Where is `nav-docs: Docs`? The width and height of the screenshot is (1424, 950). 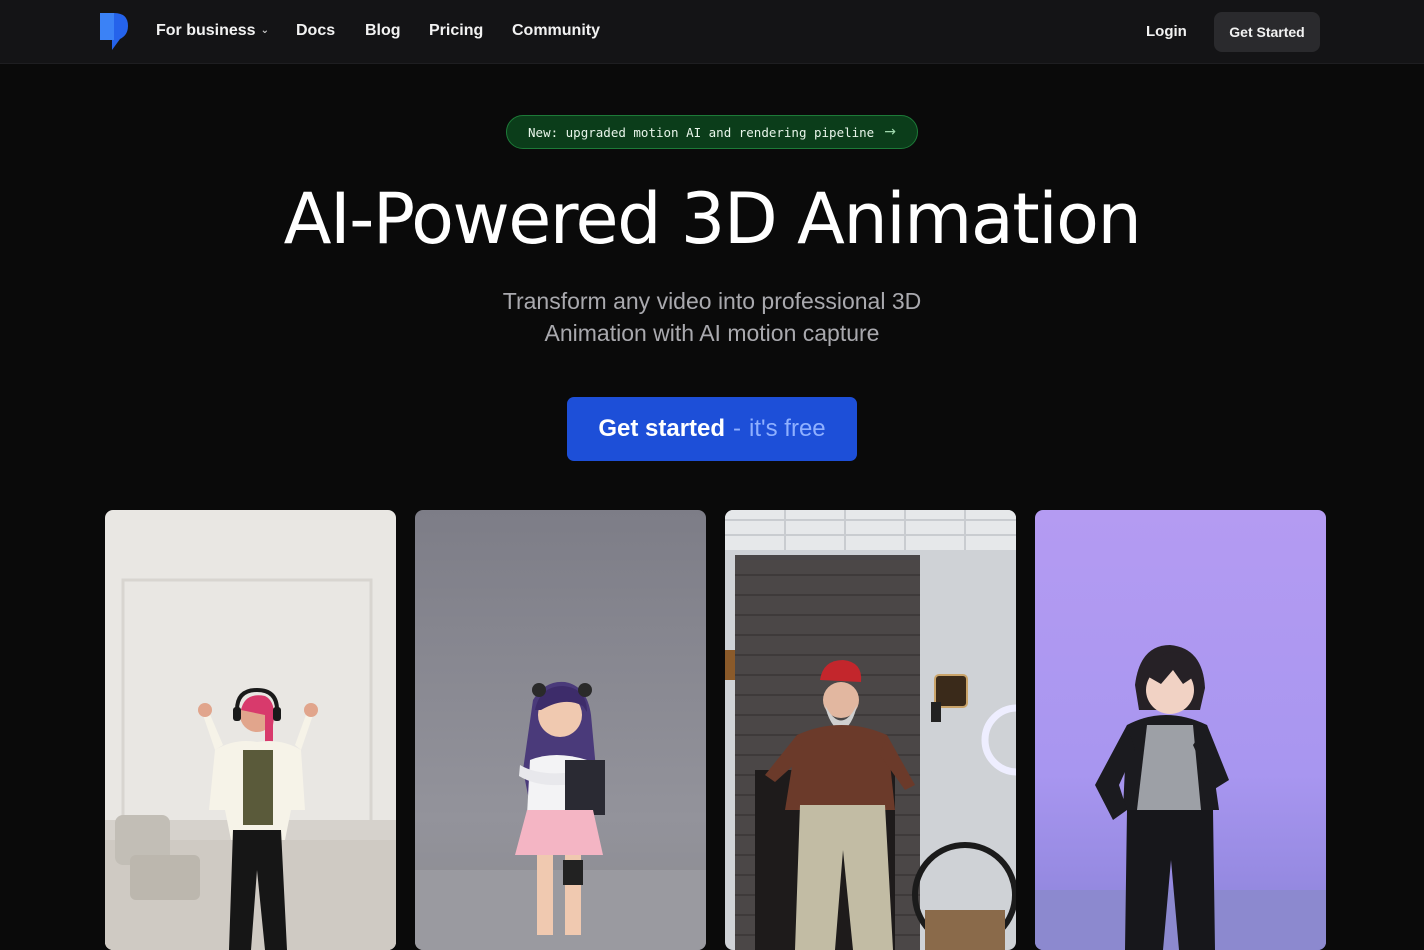 nav-docs: Docs is located at coordinates (315, 31).